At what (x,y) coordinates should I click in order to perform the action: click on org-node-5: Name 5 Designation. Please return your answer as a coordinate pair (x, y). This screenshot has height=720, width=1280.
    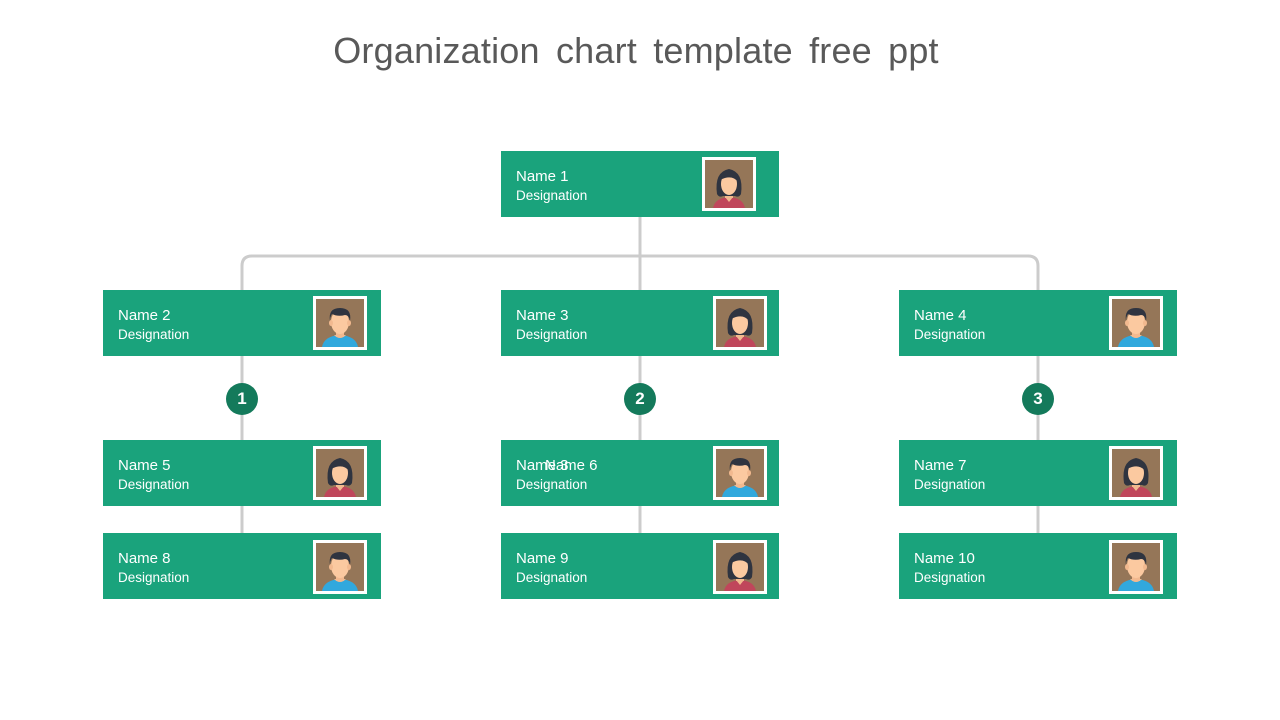
    Looking at the image, I should click on (242, 473).